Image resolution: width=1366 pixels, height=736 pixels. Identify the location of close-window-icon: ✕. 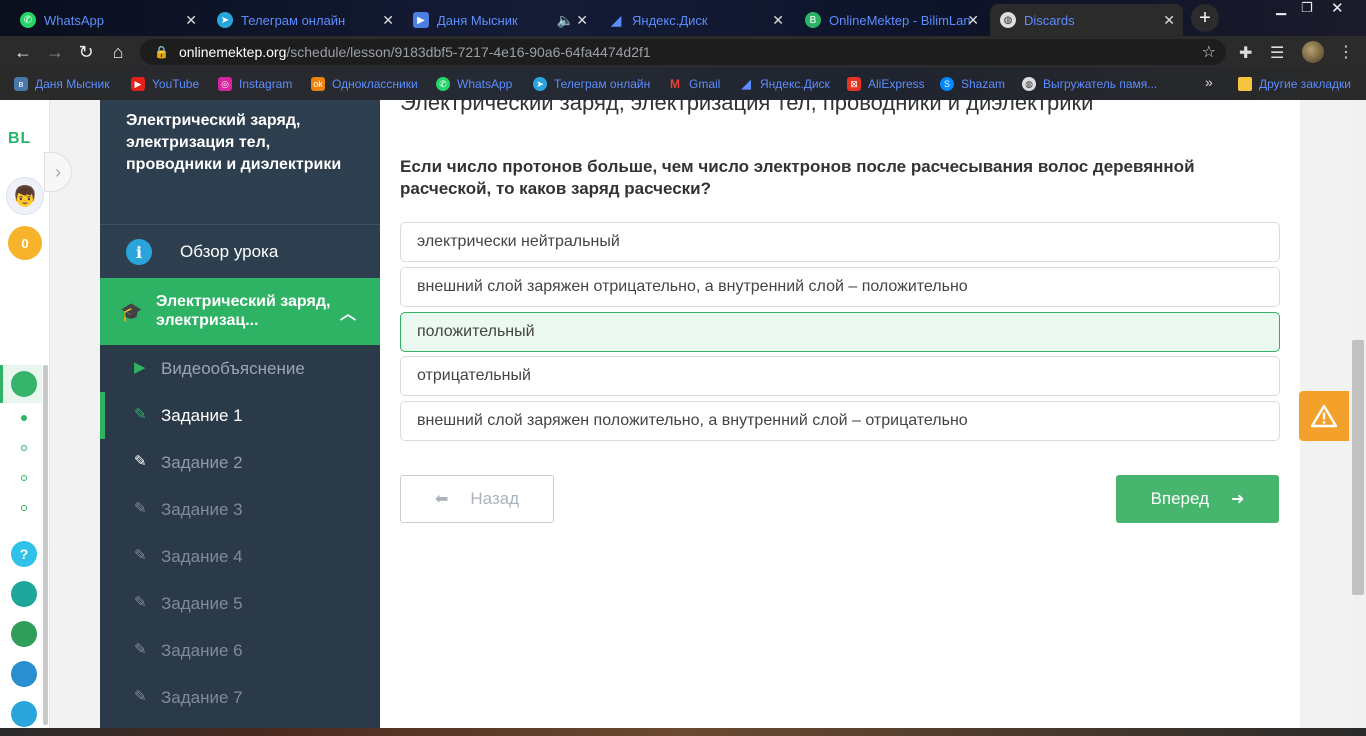
(1337, 8).